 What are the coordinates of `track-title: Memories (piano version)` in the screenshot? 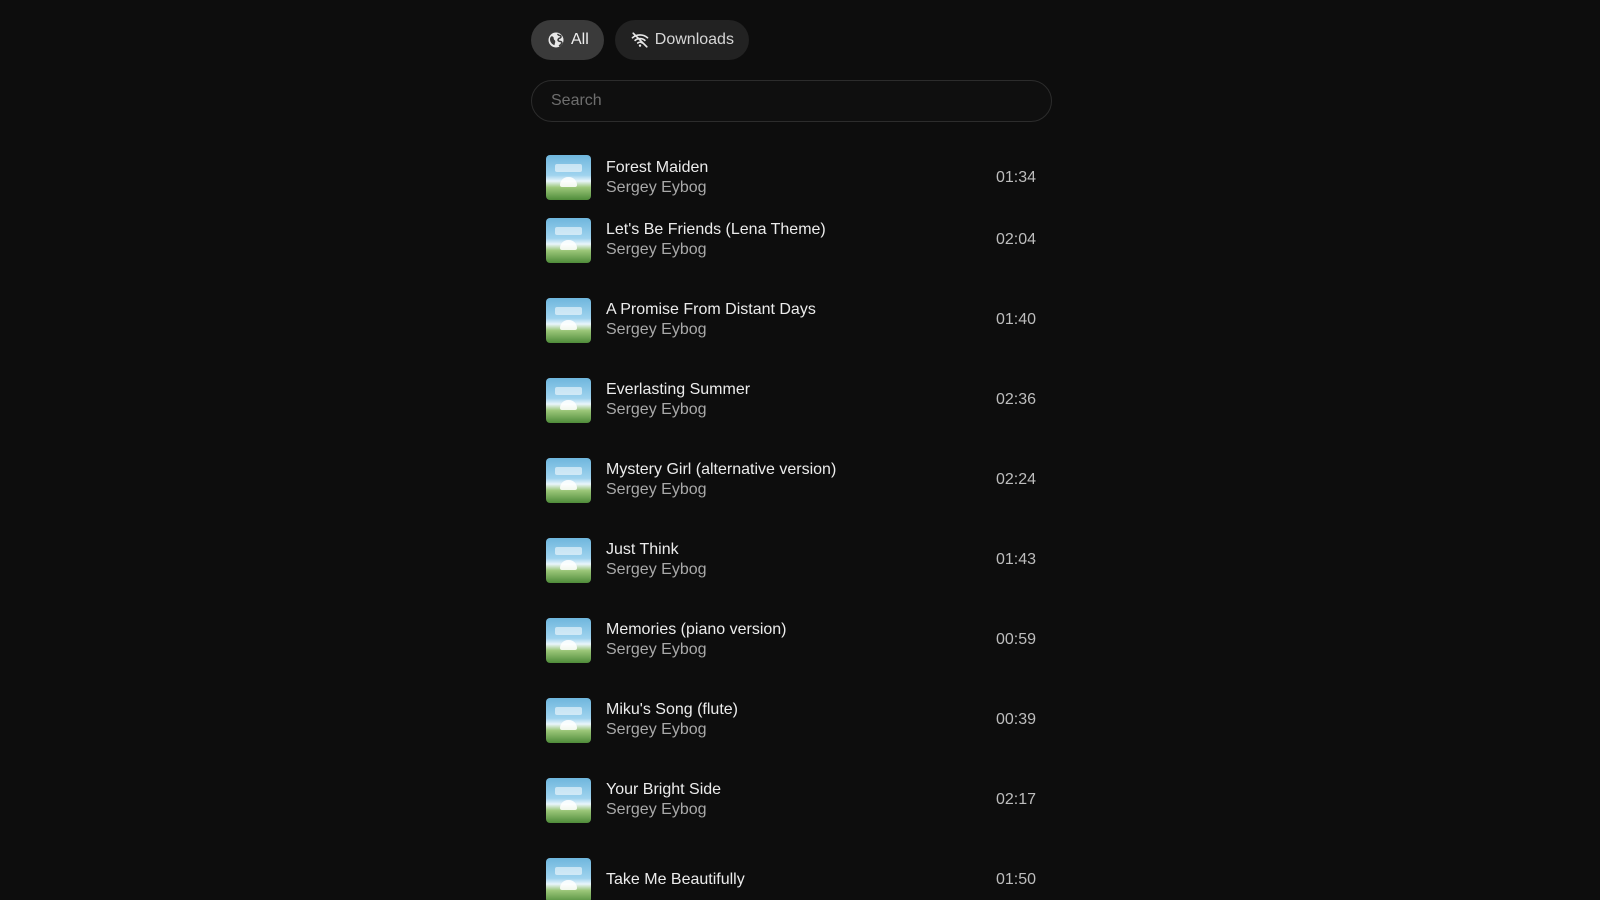 It's located at (696, 629).